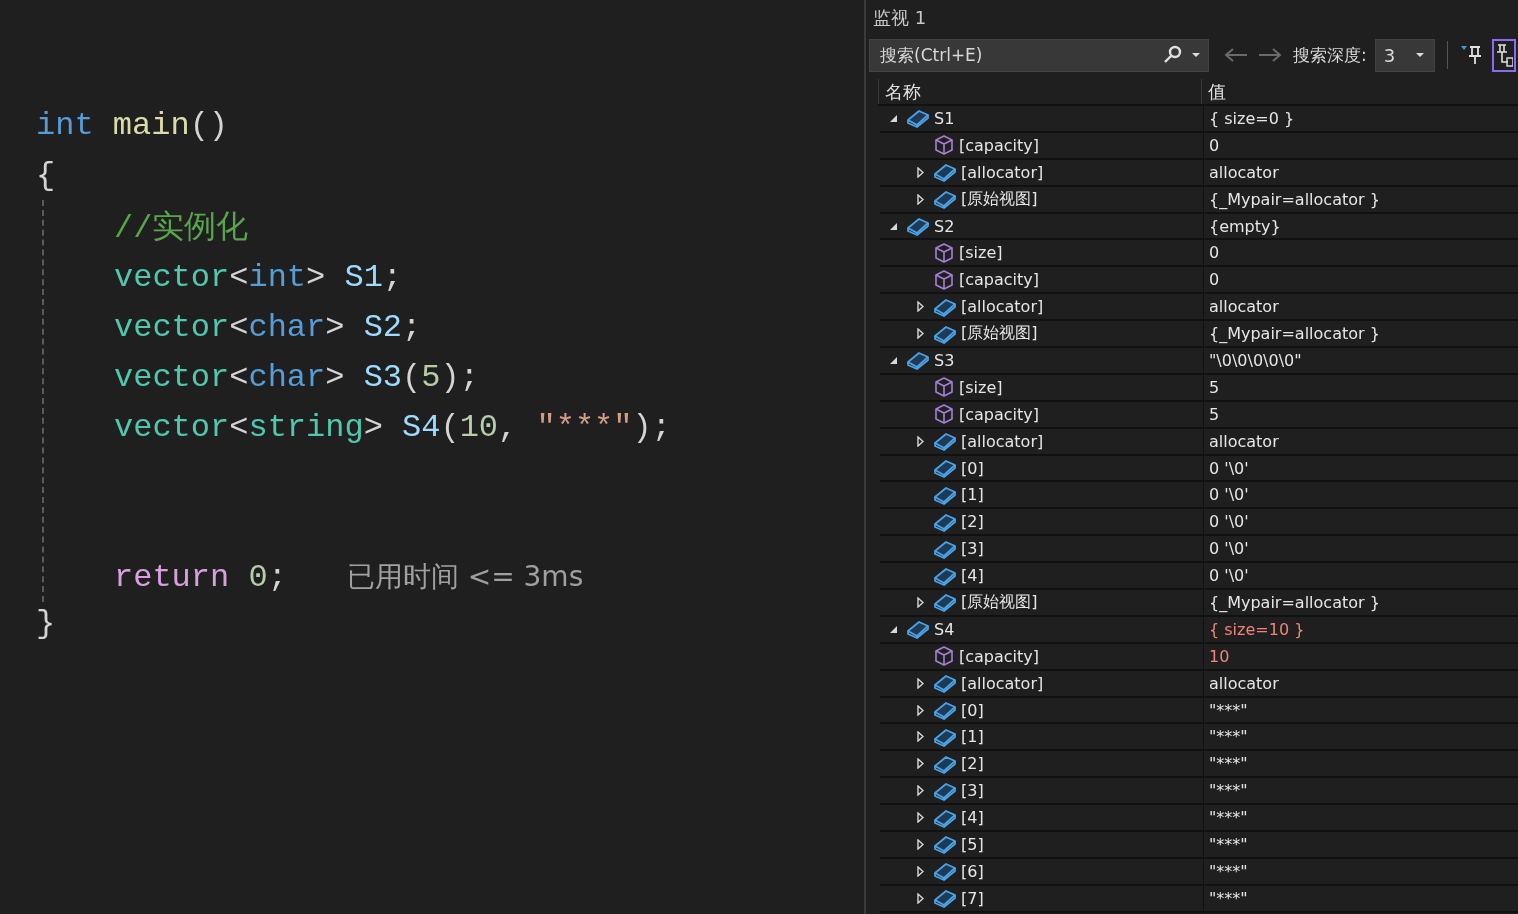  Describe the element at coordinates (431, 377) in the screenshot. I see `code-token: 5` at that location.